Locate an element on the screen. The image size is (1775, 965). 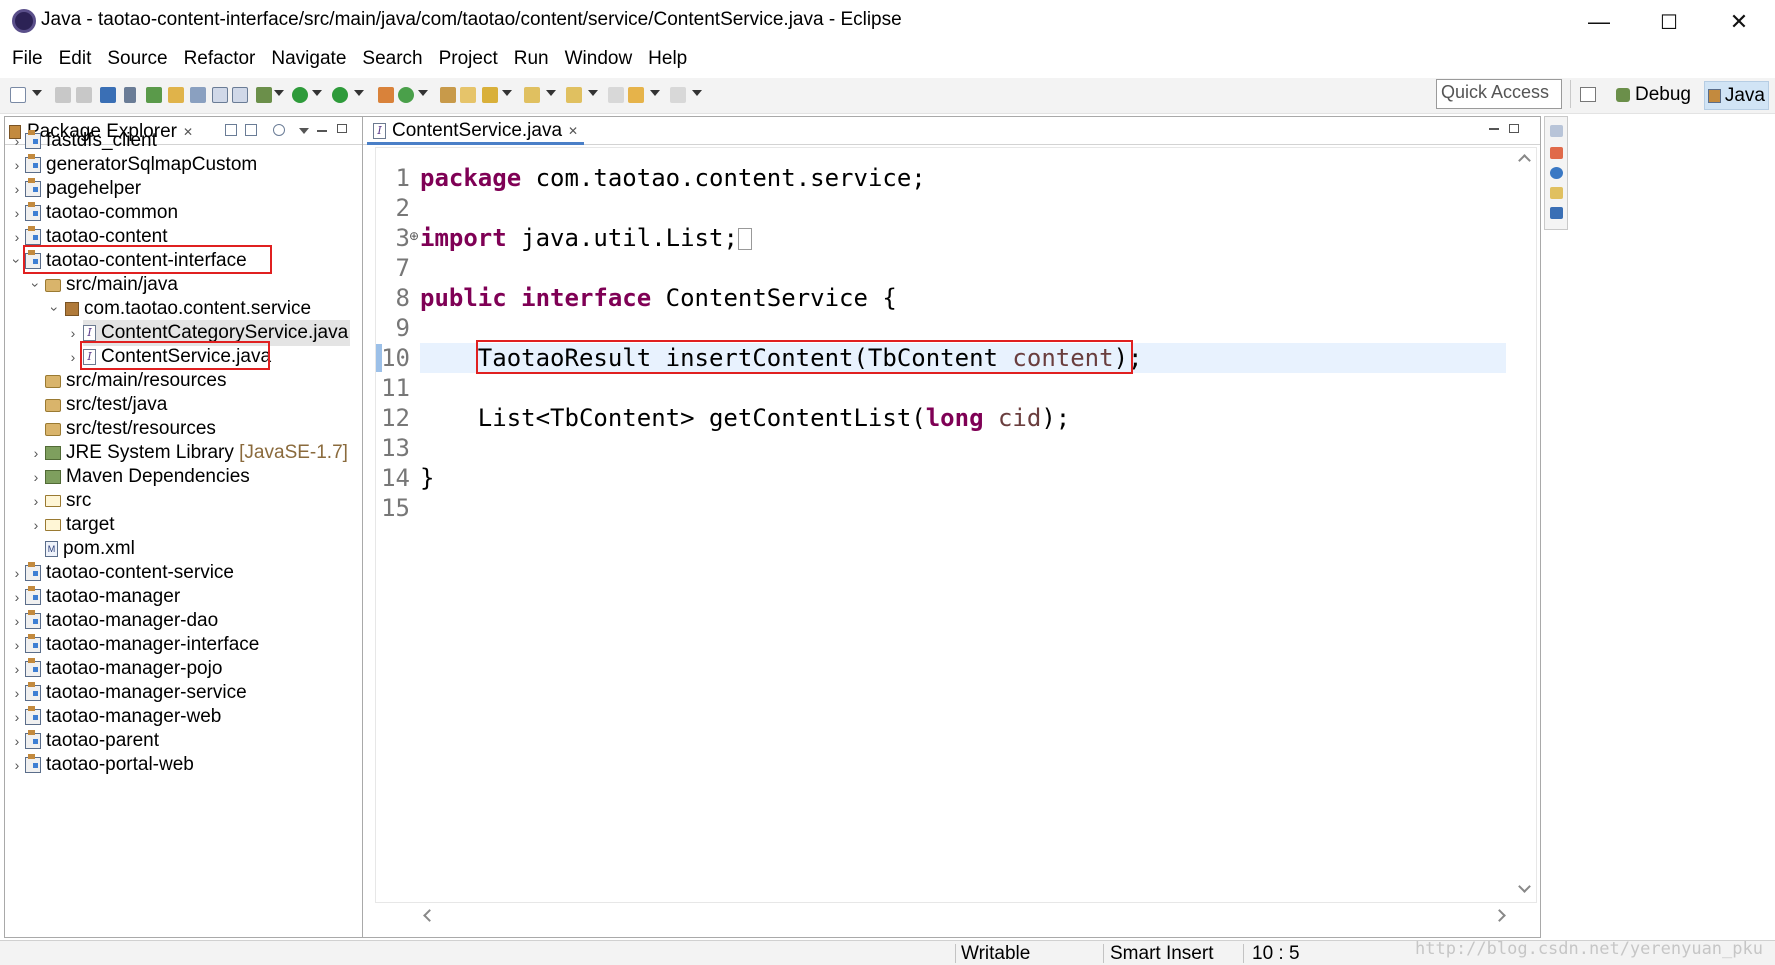
terminal-icon is located at coordinates (108, 95).